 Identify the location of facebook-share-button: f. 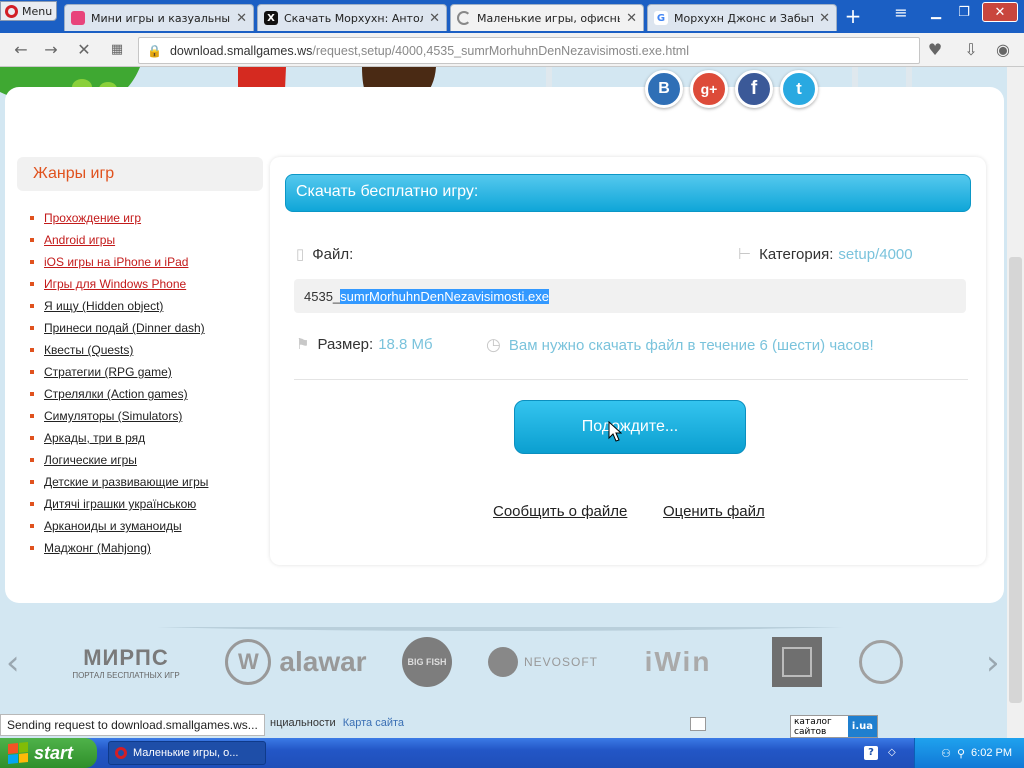
(754, 89).